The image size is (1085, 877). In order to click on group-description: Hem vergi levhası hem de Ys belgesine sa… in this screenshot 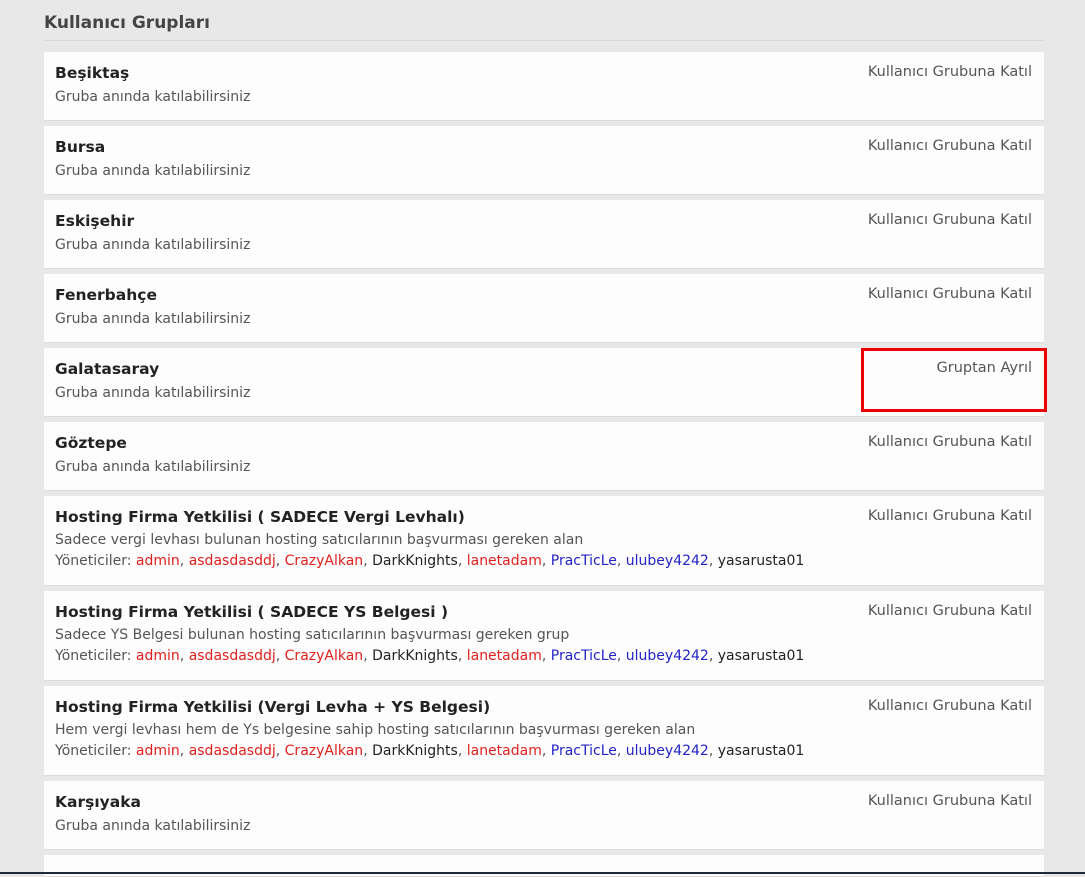, I will do `click(375, 730)`.